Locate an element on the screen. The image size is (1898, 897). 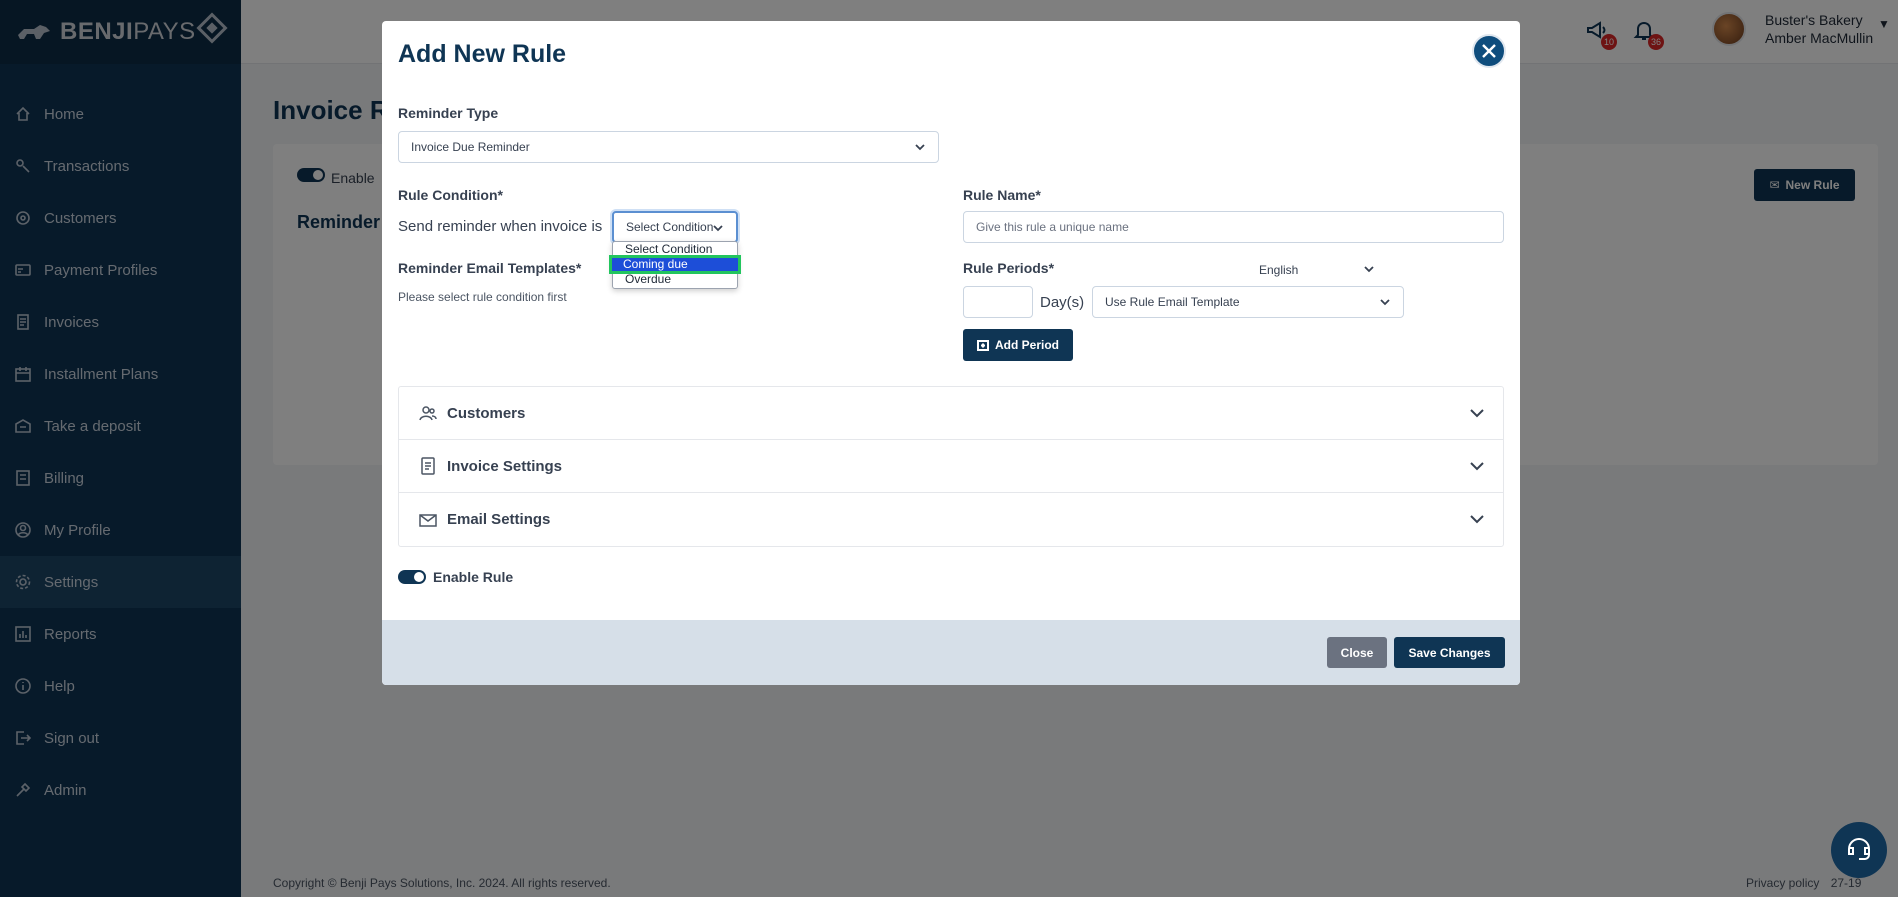
modal-close-button is located at coordinates (1489, 51).